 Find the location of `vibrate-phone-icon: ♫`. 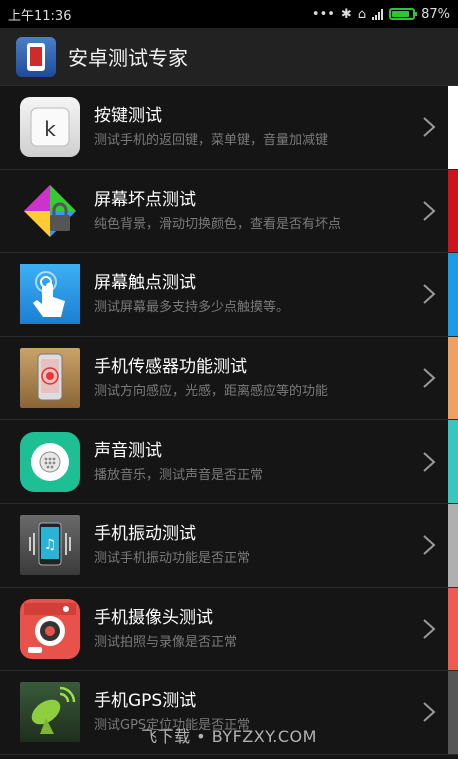

vibrate-phone-icon: ♫ is located at coordinates (50, 545).